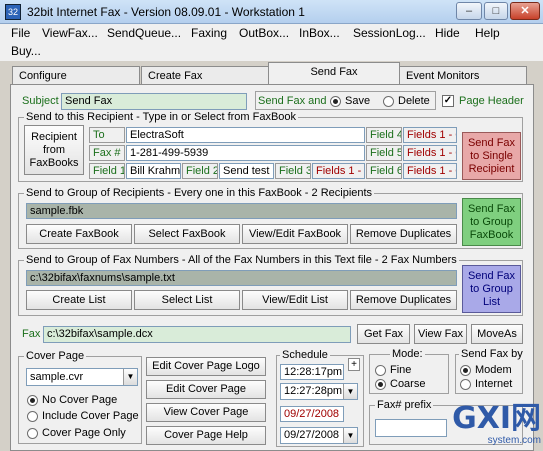  Describe the element at coordinates (497, 334) in the screenshot. I see `moveas-button: MoveAs` at that location.